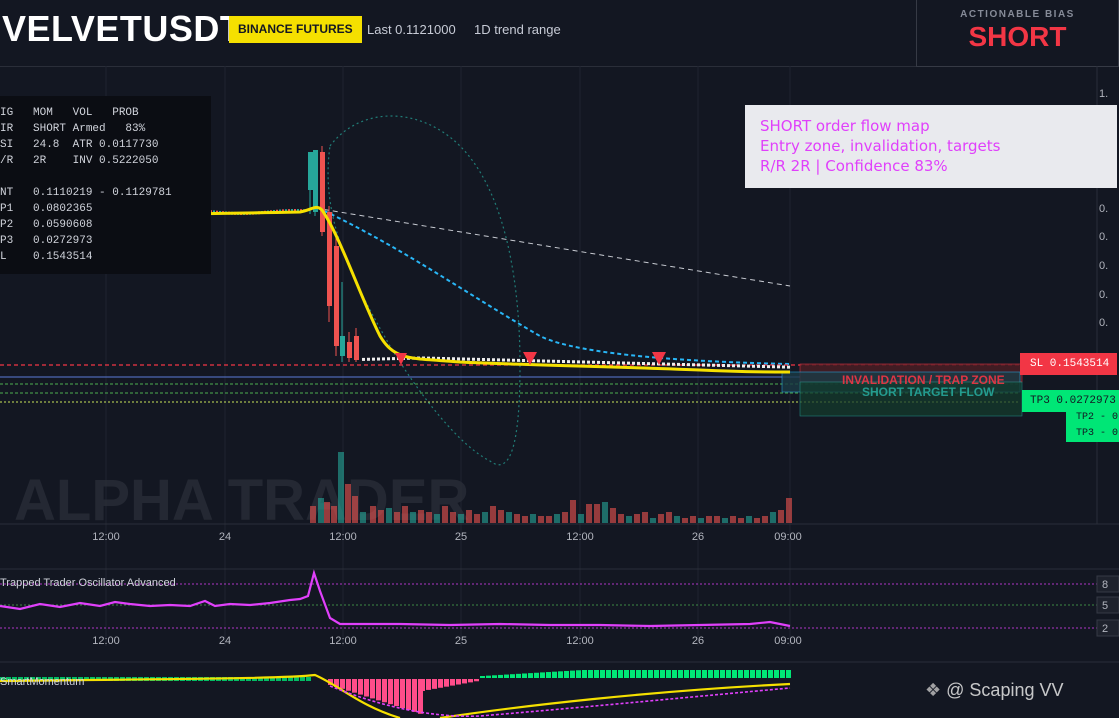 This screenshot has height=718, width=1119. Describe the element at coordinates (225, 537) in the screenshot. I see `time-axis-label: 24` at that location.